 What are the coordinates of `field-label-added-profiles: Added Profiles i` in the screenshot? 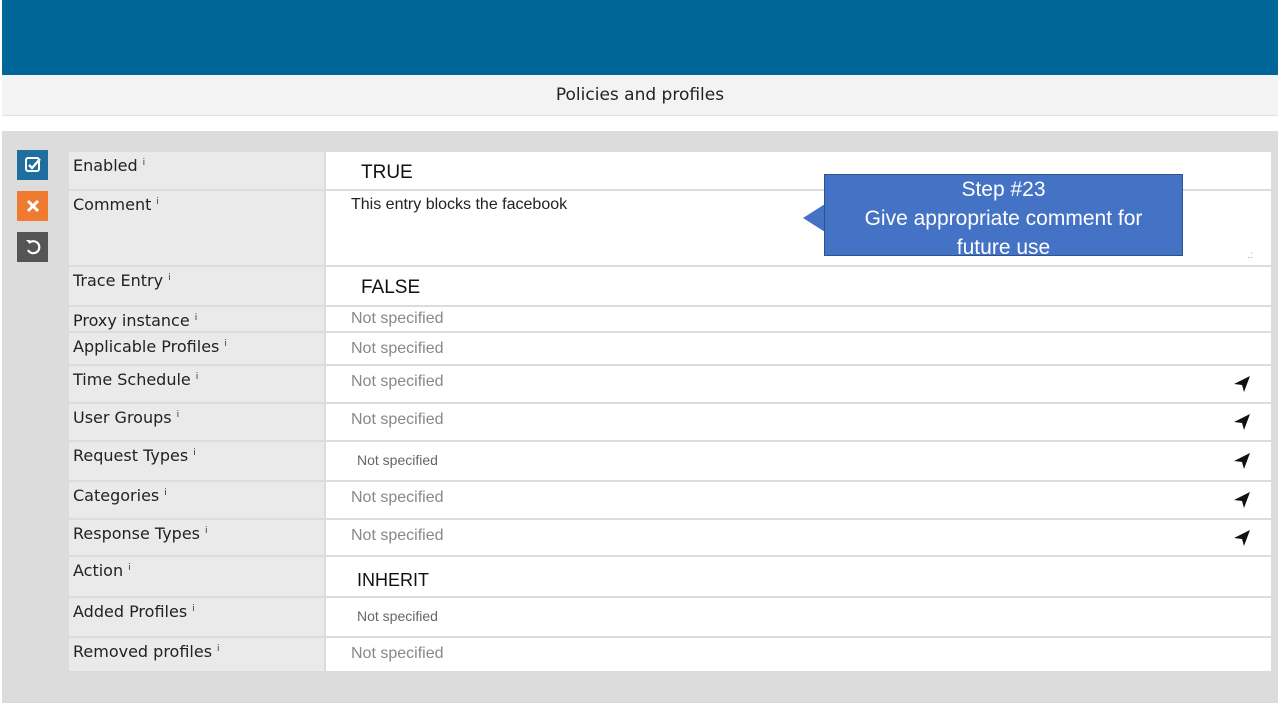 It's located at (196, 617).